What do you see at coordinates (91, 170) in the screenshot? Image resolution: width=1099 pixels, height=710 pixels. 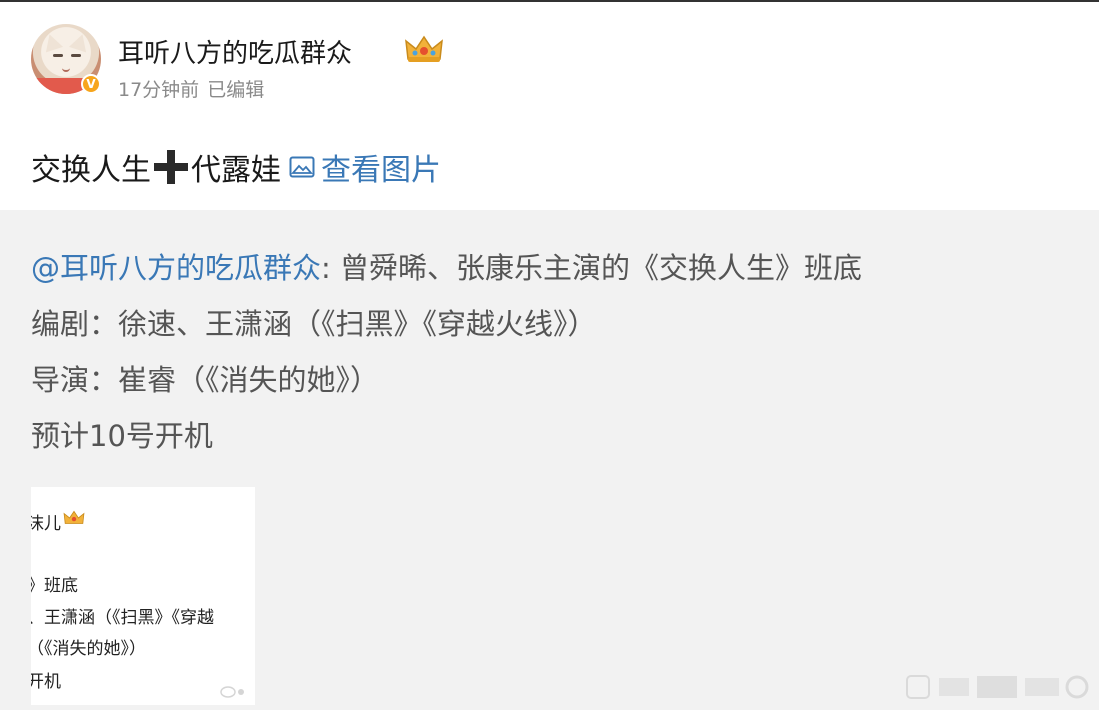 I see `post-text-part1: 交换人生` at bounding box center [91, 170].